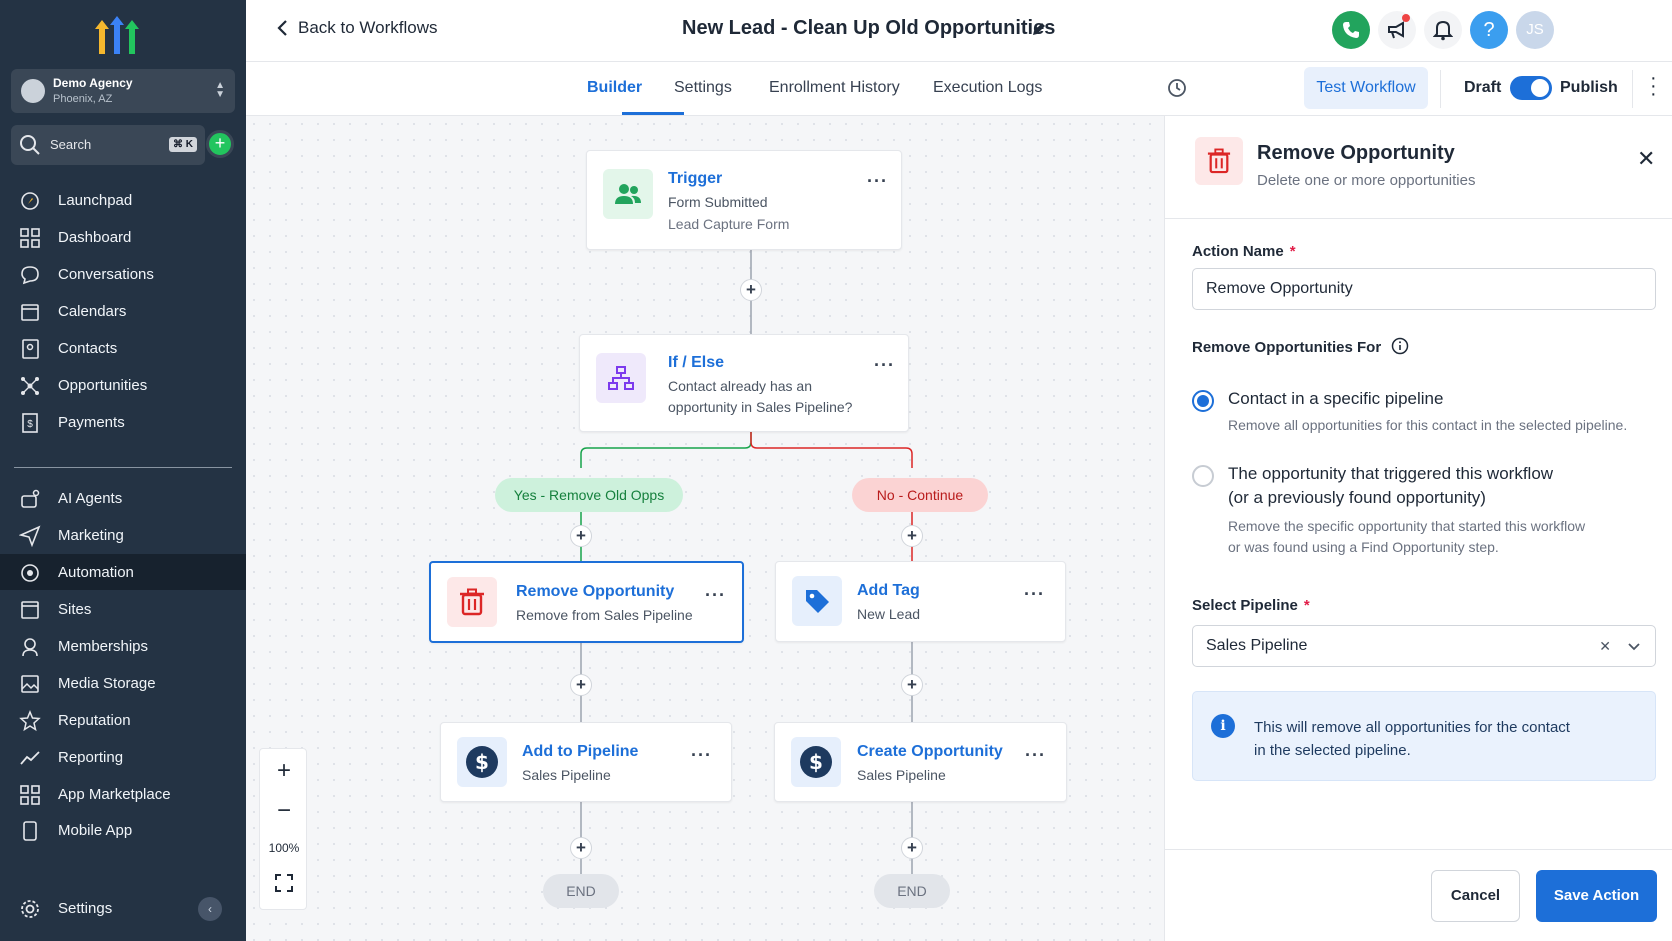 The width and height of the screenshot is (1672, 941). I want to click on account-location: Phoenix, AZ, so click(83, 99).